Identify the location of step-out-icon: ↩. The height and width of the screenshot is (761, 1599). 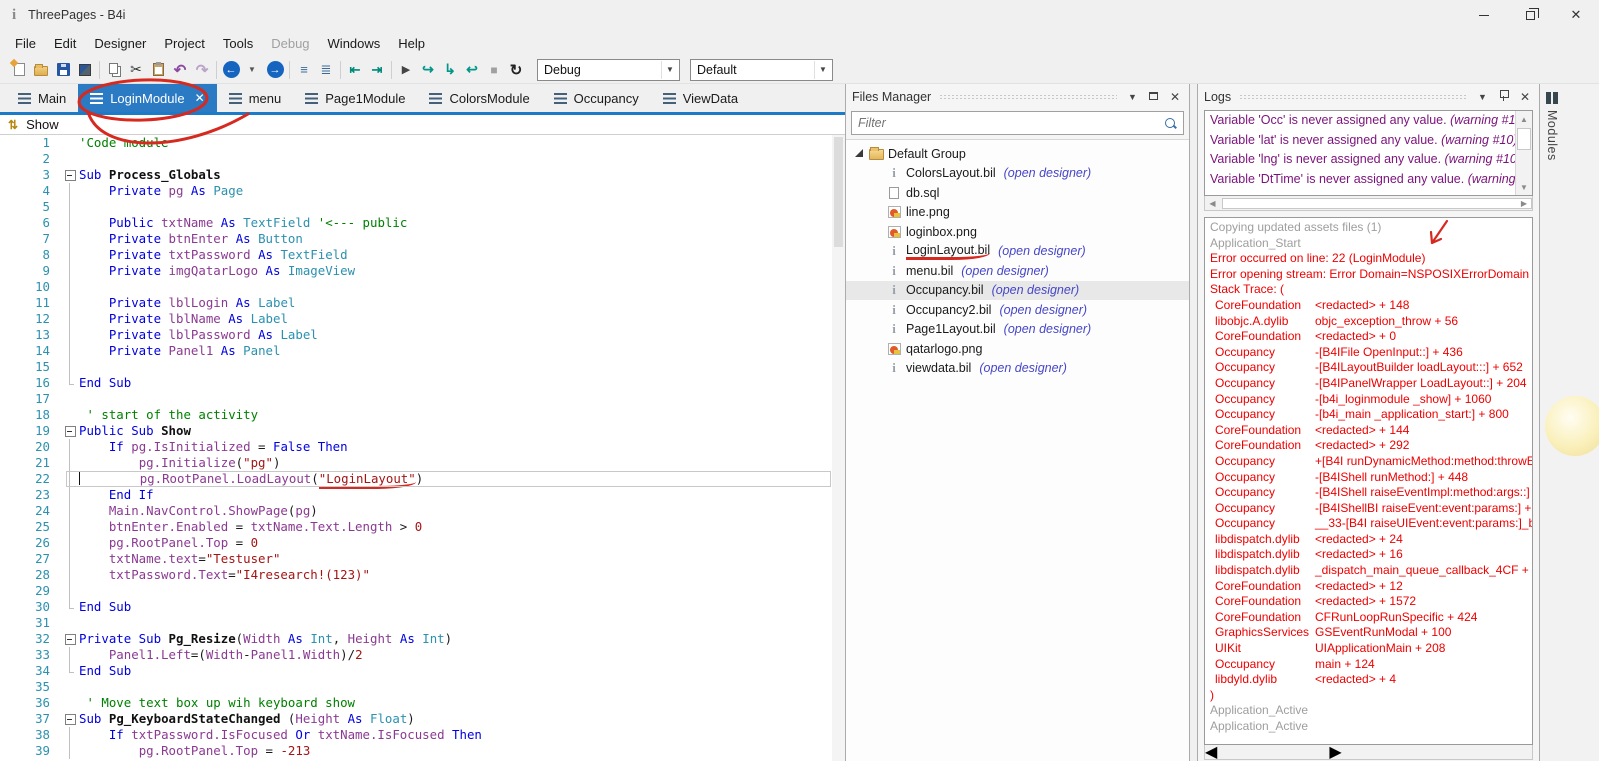
(472, 70).